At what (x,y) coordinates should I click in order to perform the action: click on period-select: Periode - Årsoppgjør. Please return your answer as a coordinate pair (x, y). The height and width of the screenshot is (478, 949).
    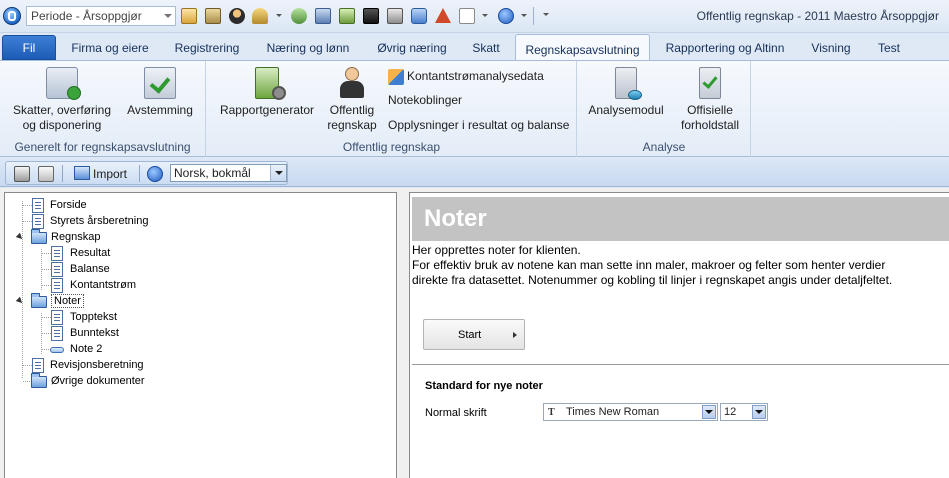
    Looking at the image, I should click on (101, 16).